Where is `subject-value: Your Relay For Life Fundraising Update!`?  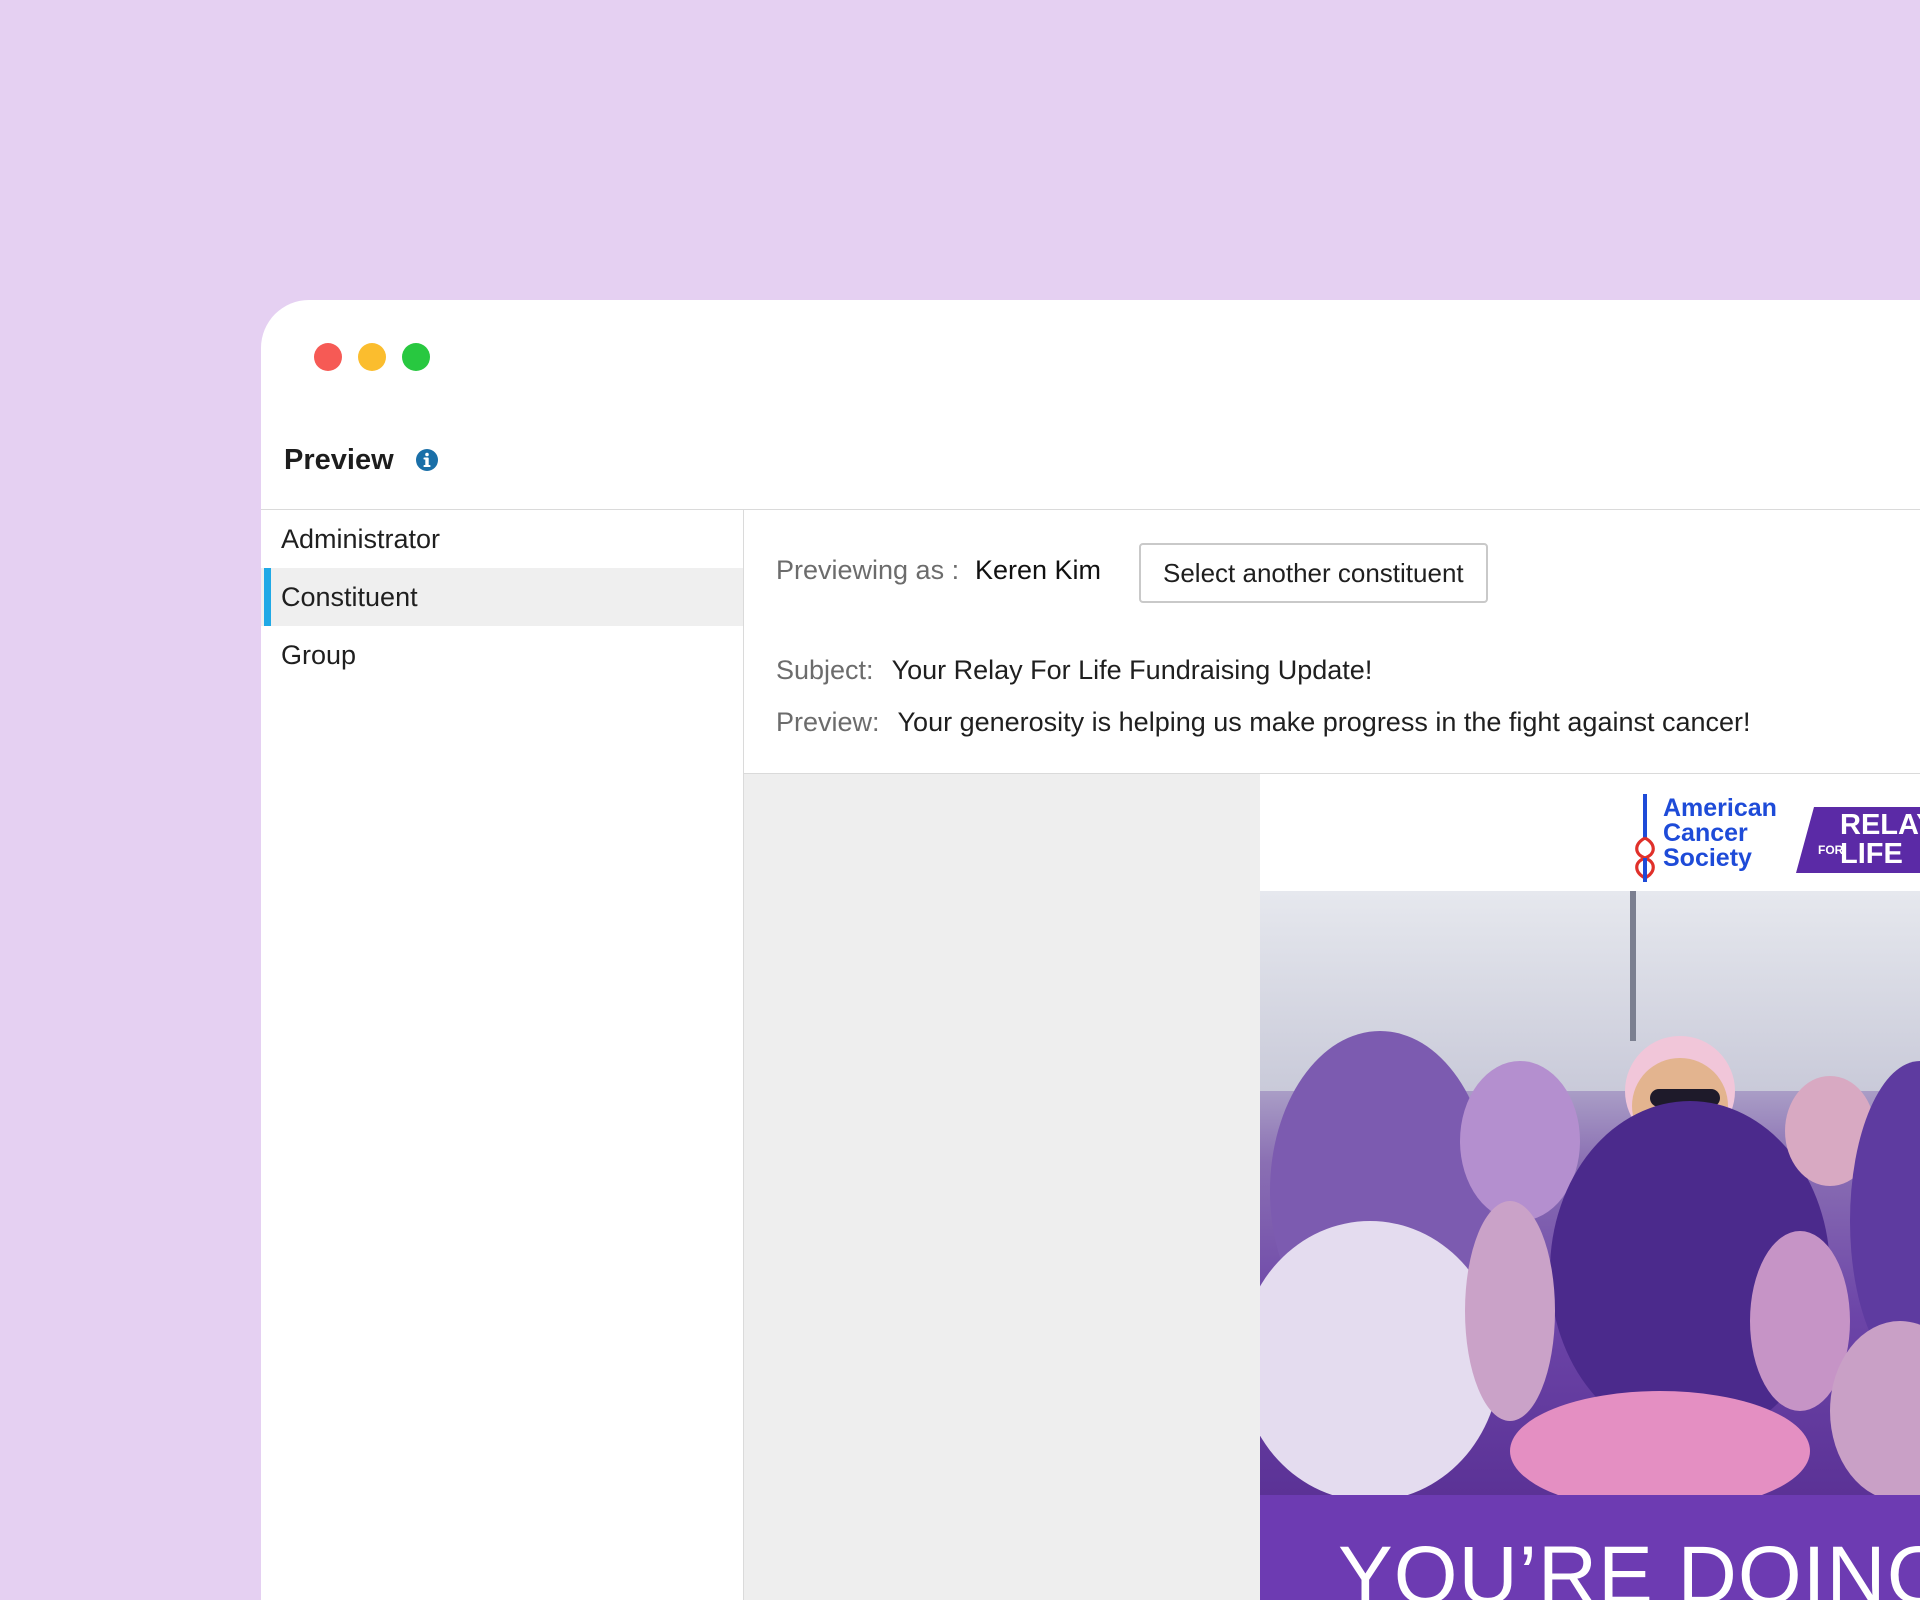
subject-value: Your Relay For Life Fundraising Update! is located at coordinates (1132, 670).